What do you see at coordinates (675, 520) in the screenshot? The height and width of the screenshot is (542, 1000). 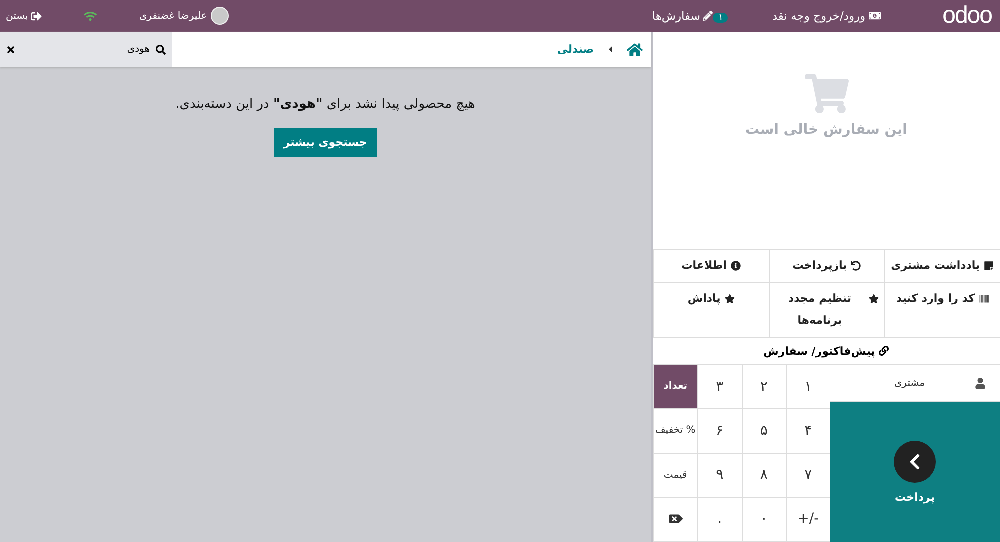 I see `backspace-key` at bounding box center [675, 520].